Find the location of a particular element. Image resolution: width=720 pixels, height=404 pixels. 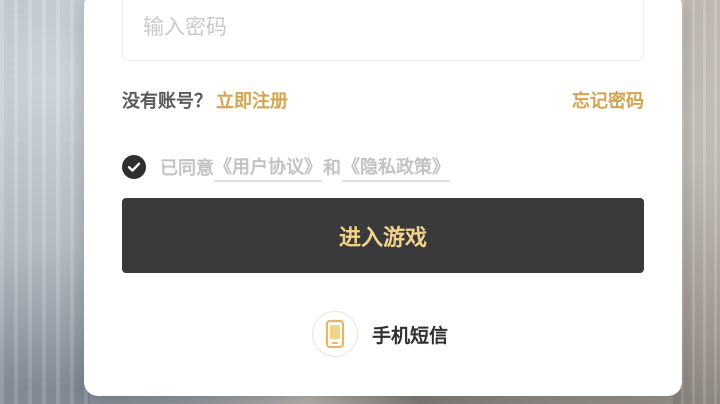

no-account-label: 没有账号？ is located at coordinates (167, 101).